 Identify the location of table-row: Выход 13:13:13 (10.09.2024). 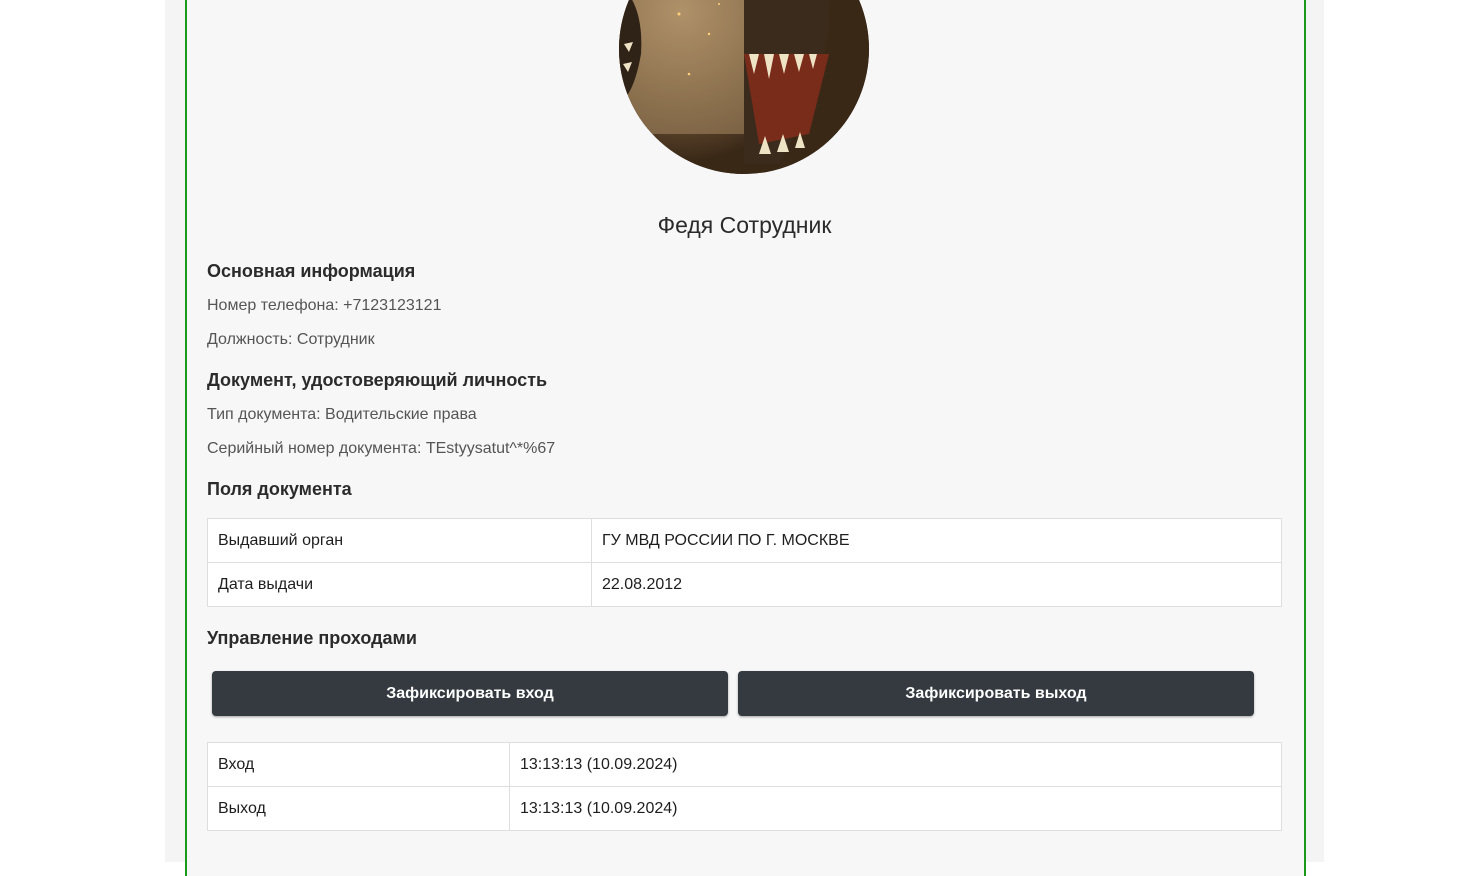
(744, 808).